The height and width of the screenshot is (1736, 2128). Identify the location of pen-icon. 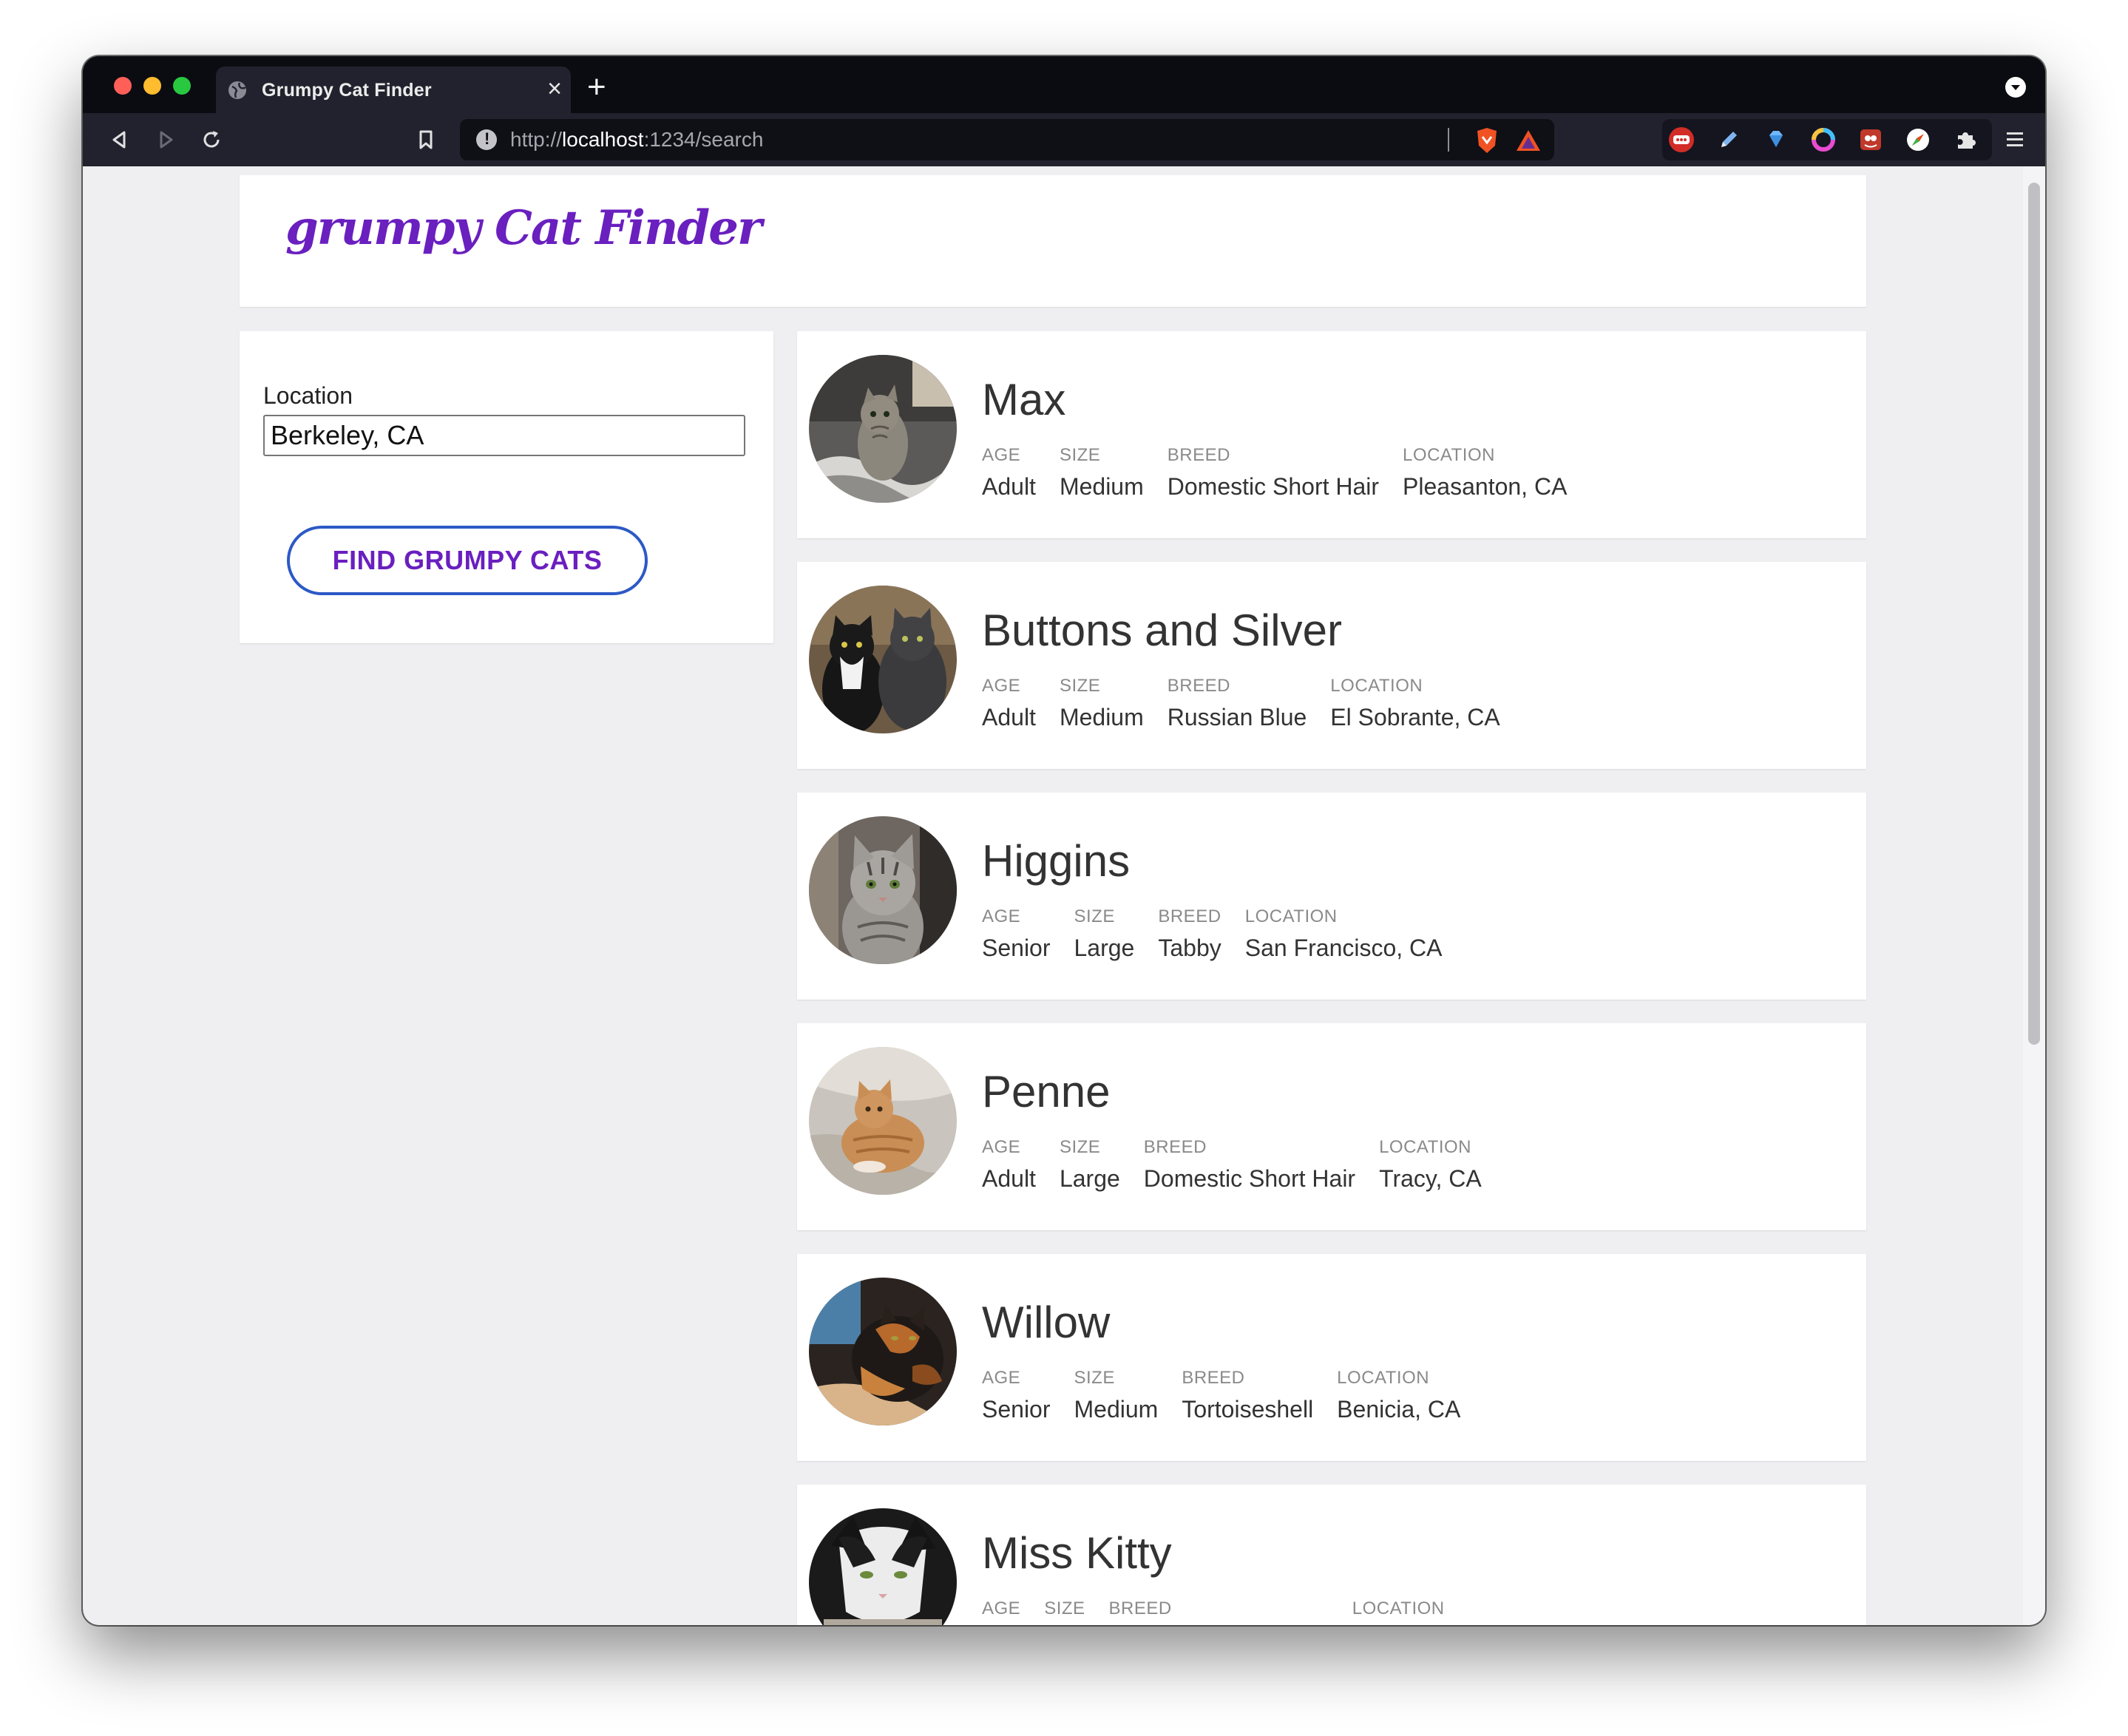
(1729, 139).